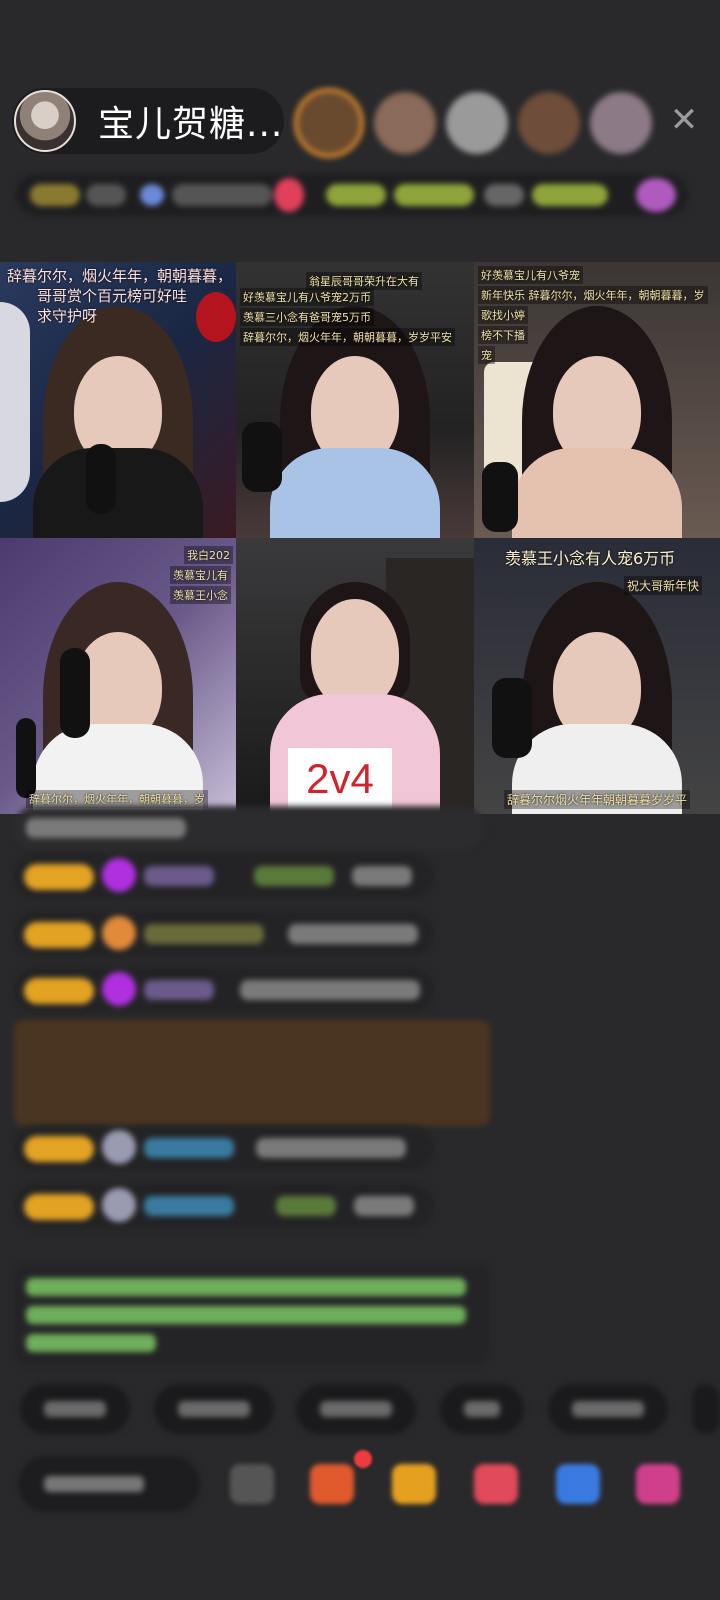 The height and width of the screenshot is (1600, 720). Describe the element at coordinates (200, 595) in the screenshot. I see `tile-overlay-text: 羡慕王小念` at that location.